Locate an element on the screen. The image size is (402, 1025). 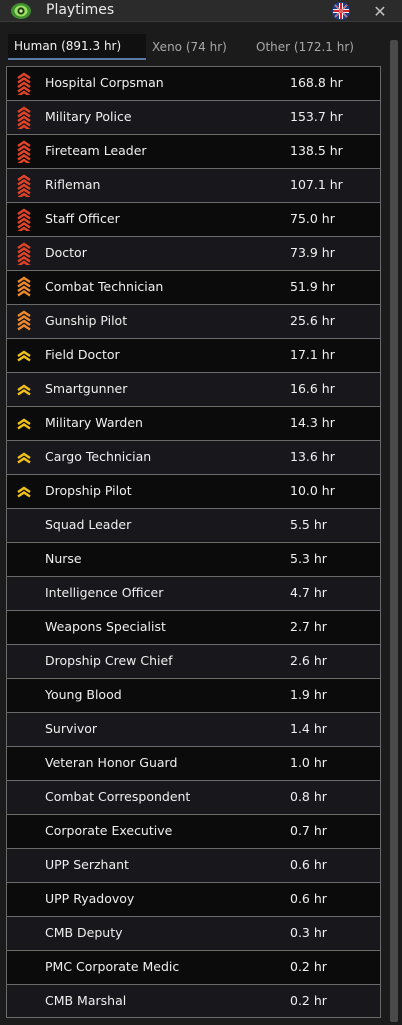
playtime-value: 5.5 hr is located at coordinates (308, 524).